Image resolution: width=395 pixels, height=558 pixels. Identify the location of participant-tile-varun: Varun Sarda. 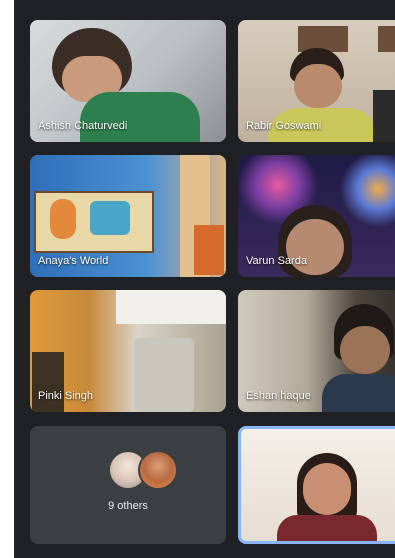
(316, 216).